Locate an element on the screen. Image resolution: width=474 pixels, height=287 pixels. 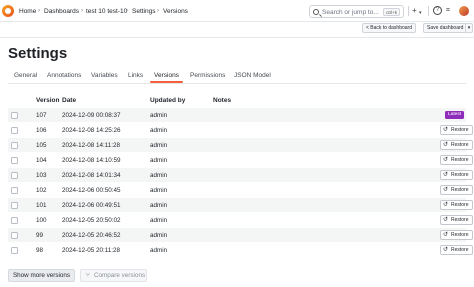
table-row: 106 2024-12-08 14:25:26 admin ↺ Restore is located at coordinates (240, 130).